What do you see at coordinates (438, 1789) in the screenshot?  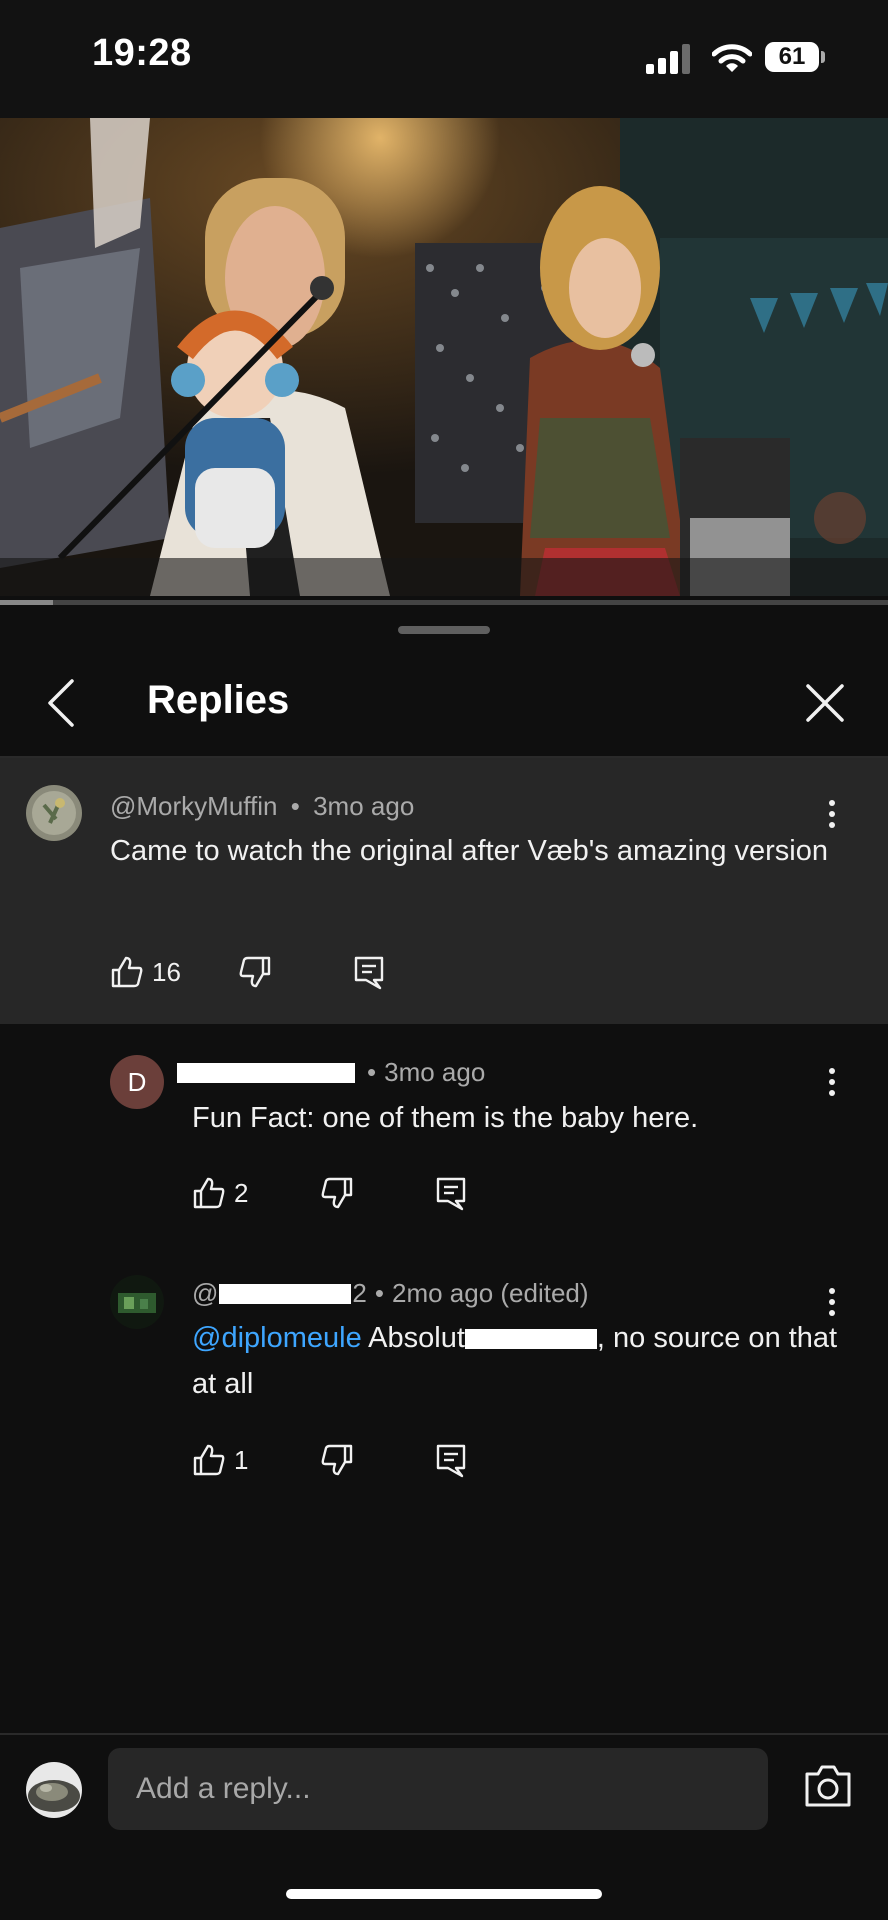 I see `reply-input` at bounding box center [438, 1789].